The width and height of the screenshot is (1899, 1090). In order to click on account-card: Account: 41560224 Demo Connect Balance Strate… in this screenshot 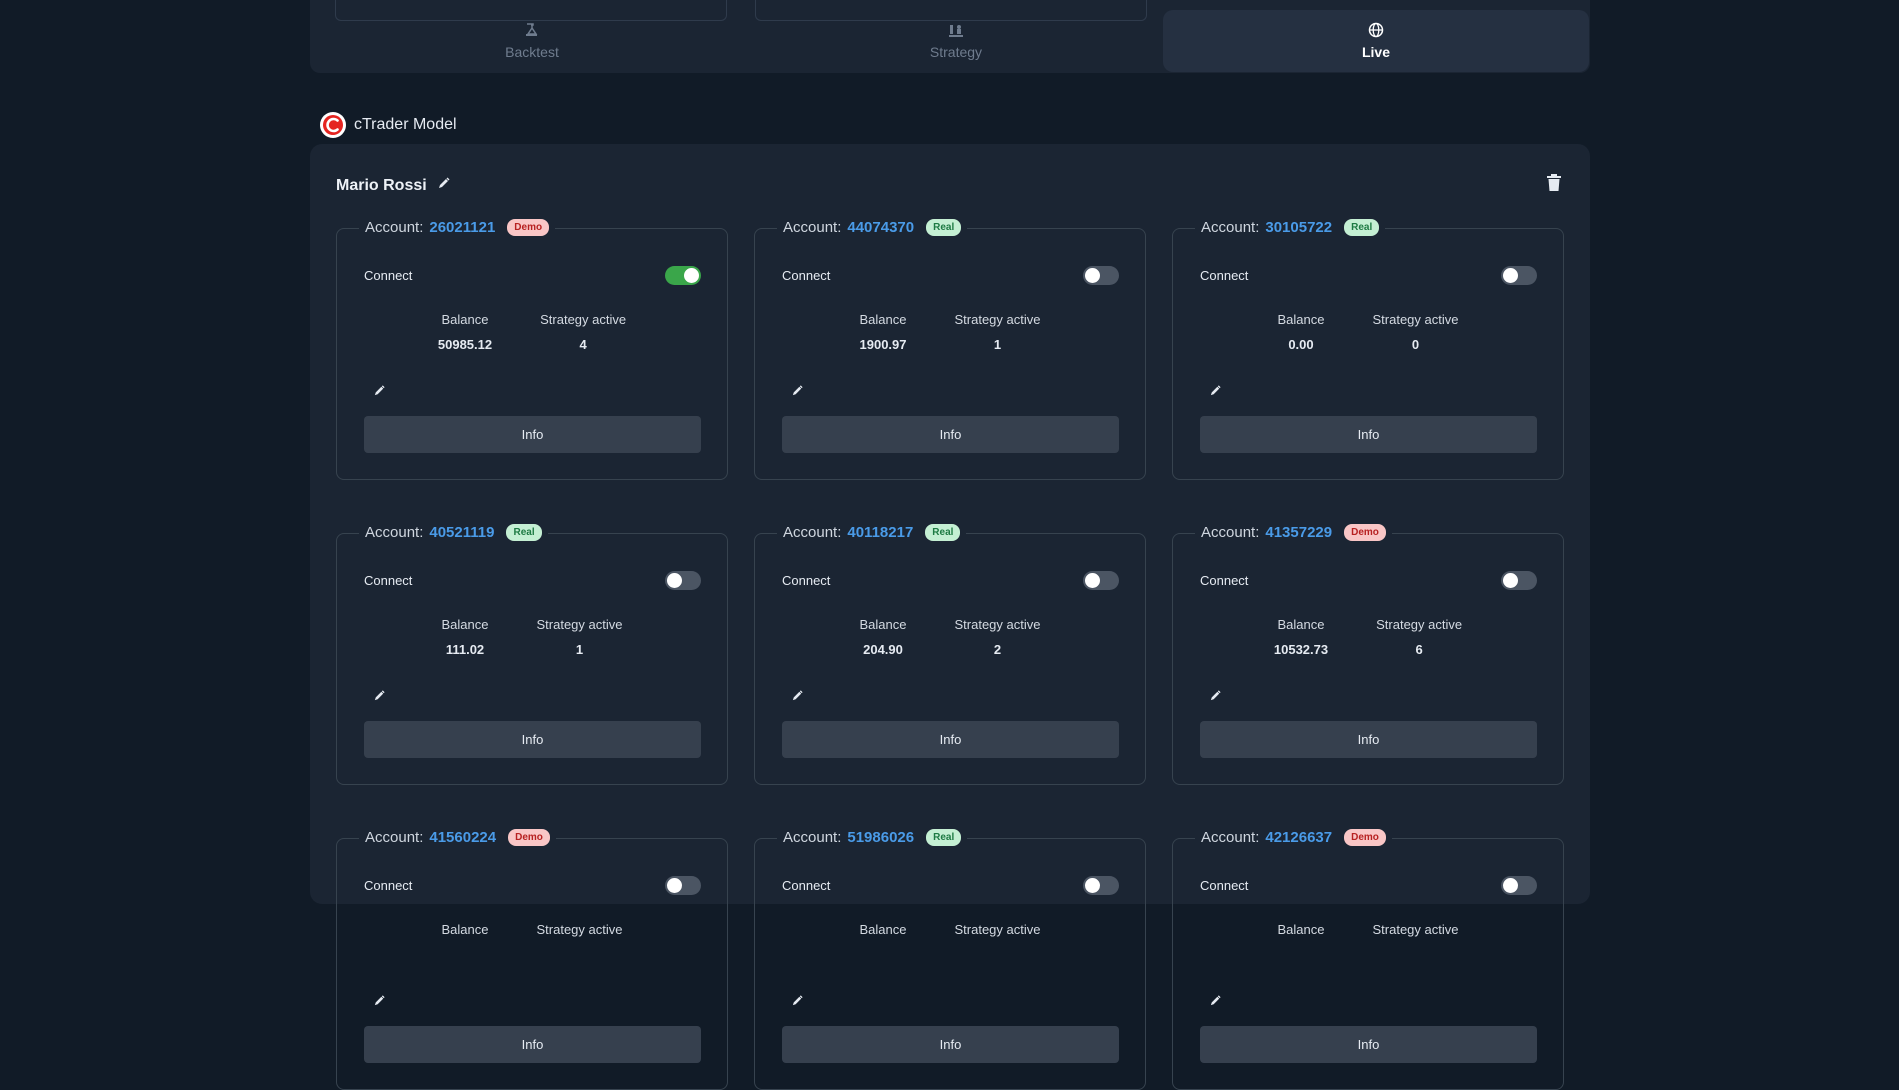, I will do `click(532, 959)`.